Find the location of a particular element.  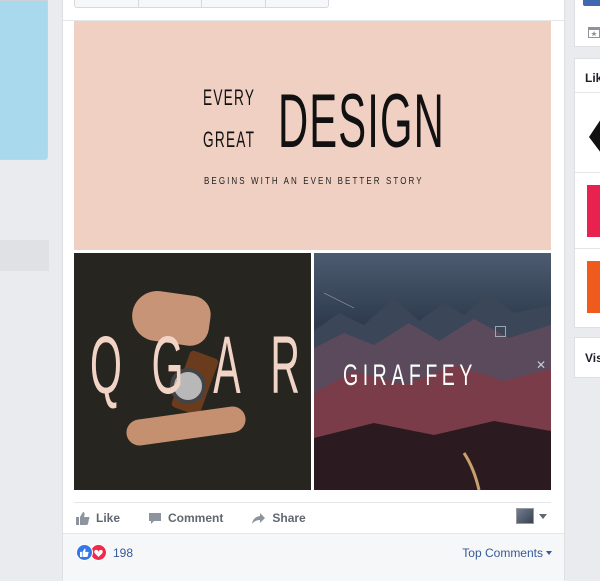

reaction-count: 198 is located at coordinates (123, 552).